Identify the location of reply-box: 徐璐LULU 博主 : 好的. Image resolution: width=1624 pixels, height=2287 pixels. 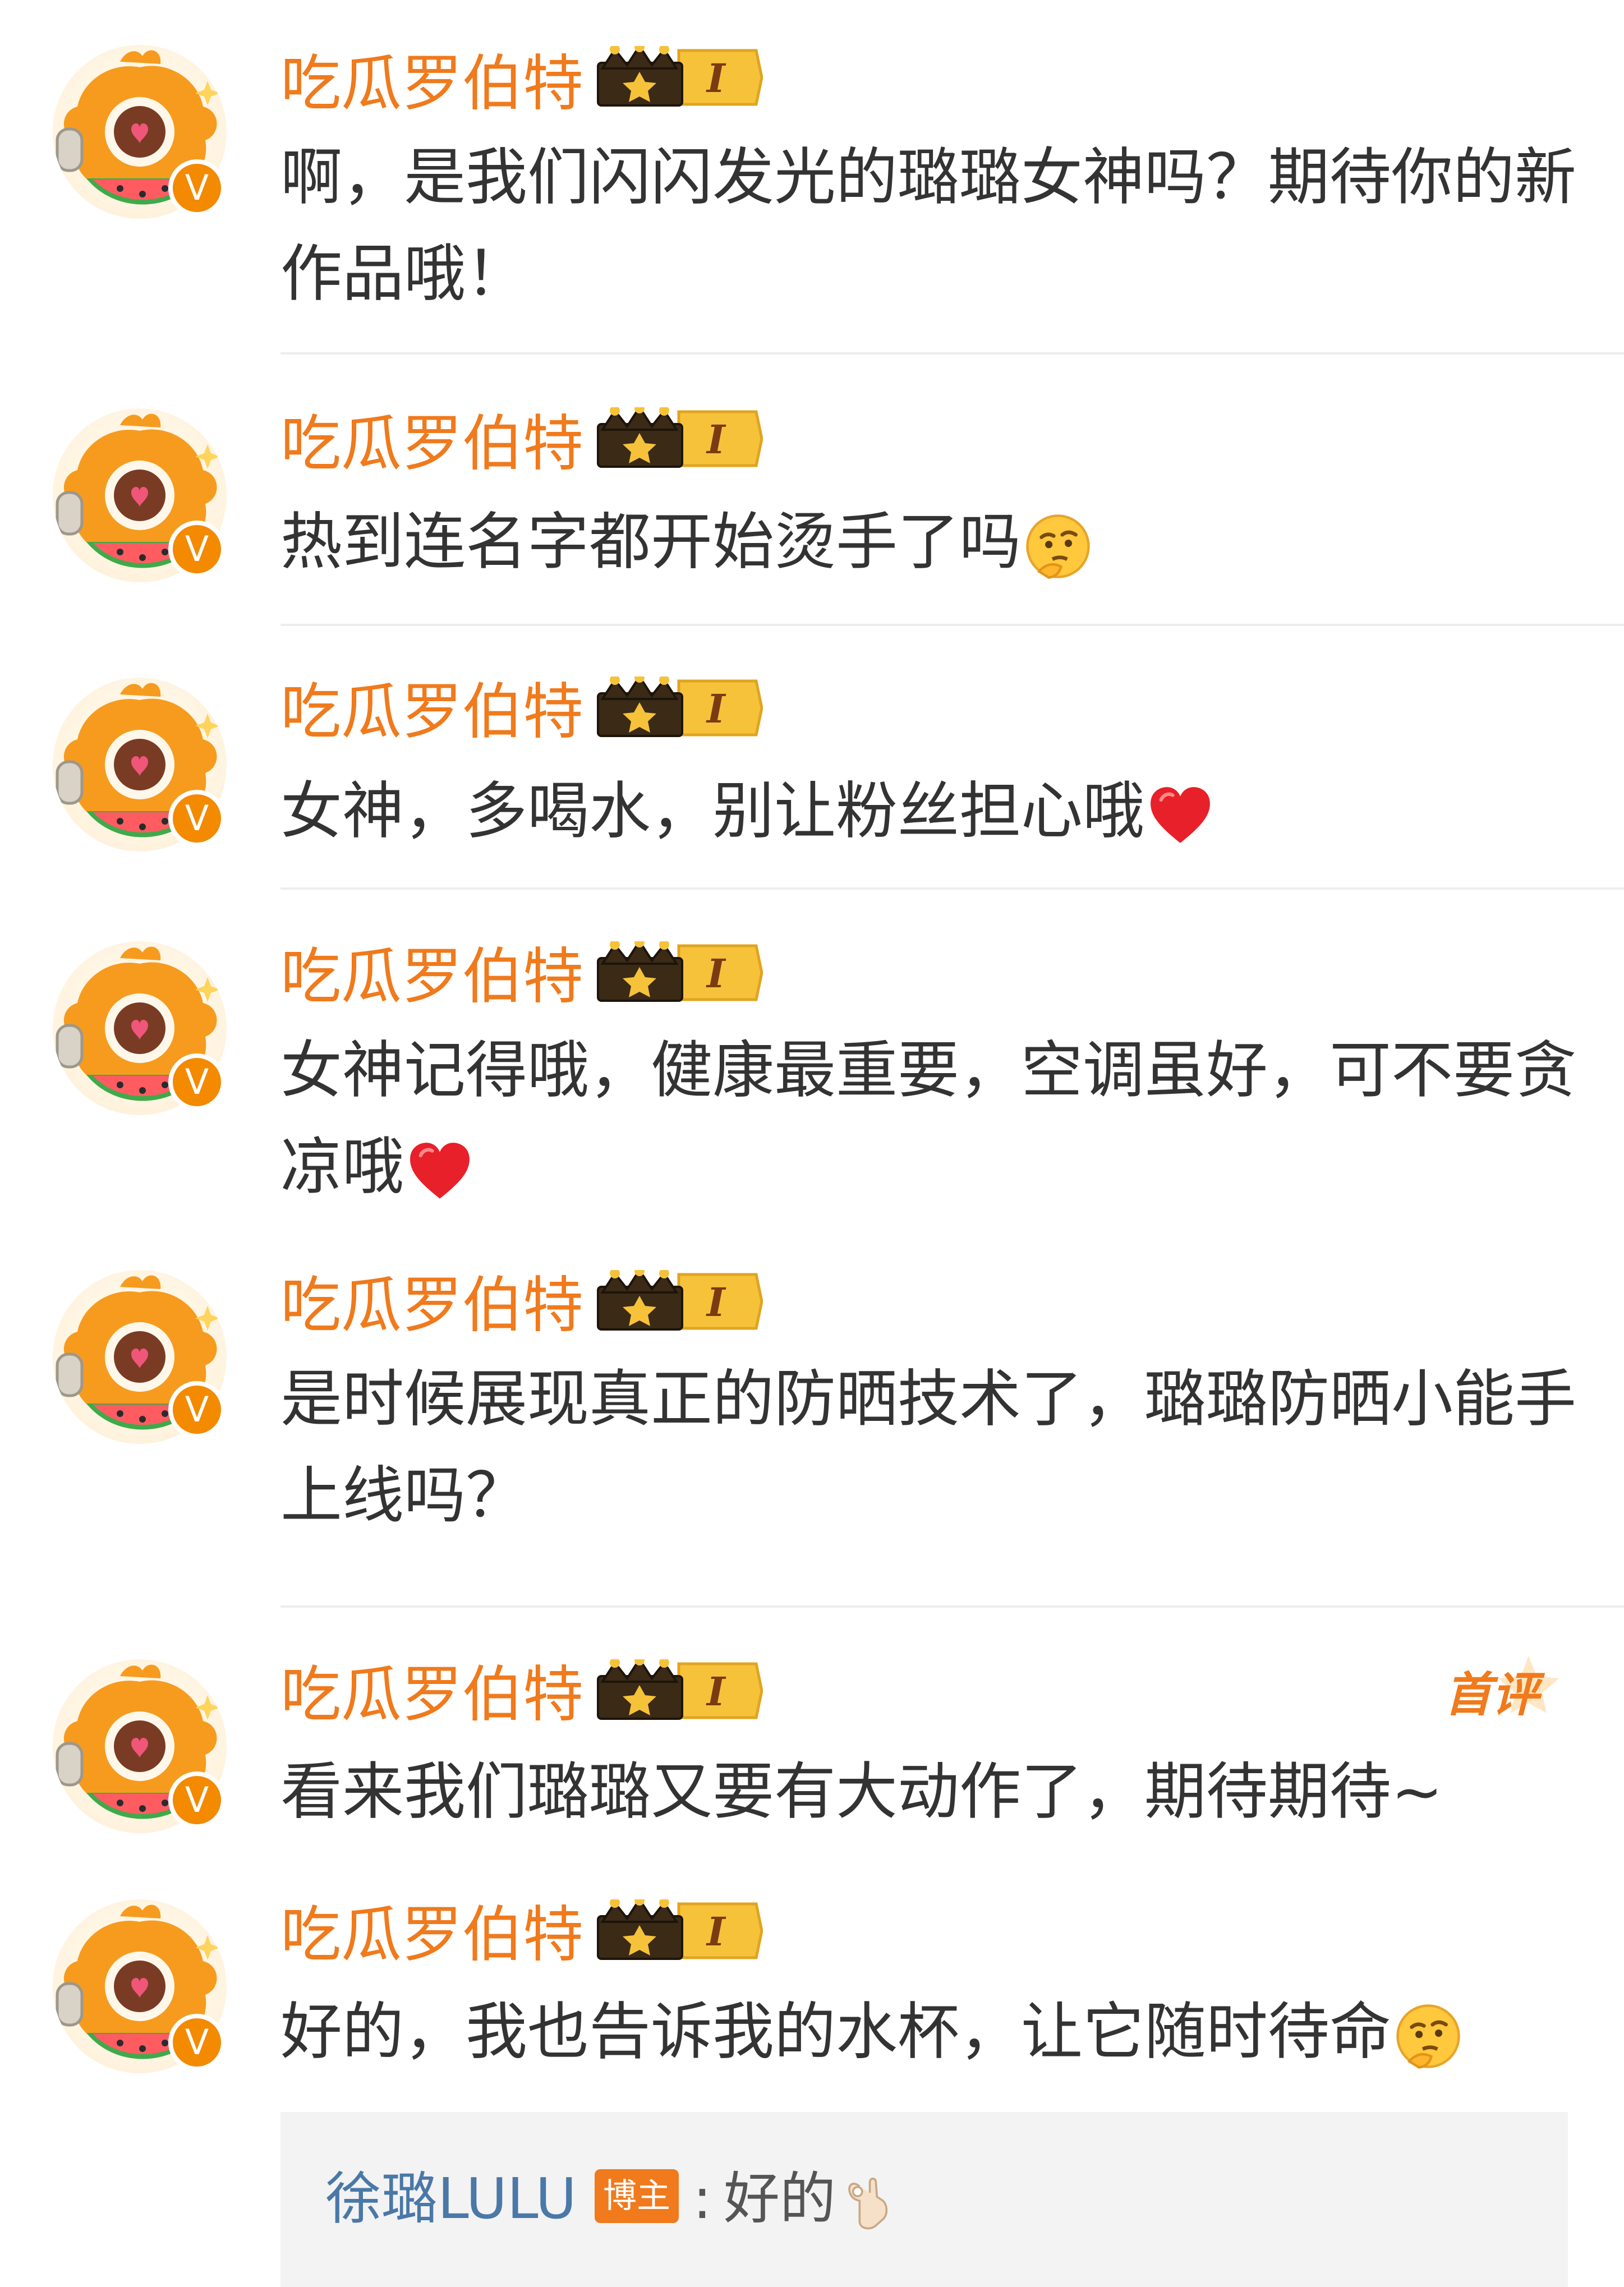
(924, 2199).